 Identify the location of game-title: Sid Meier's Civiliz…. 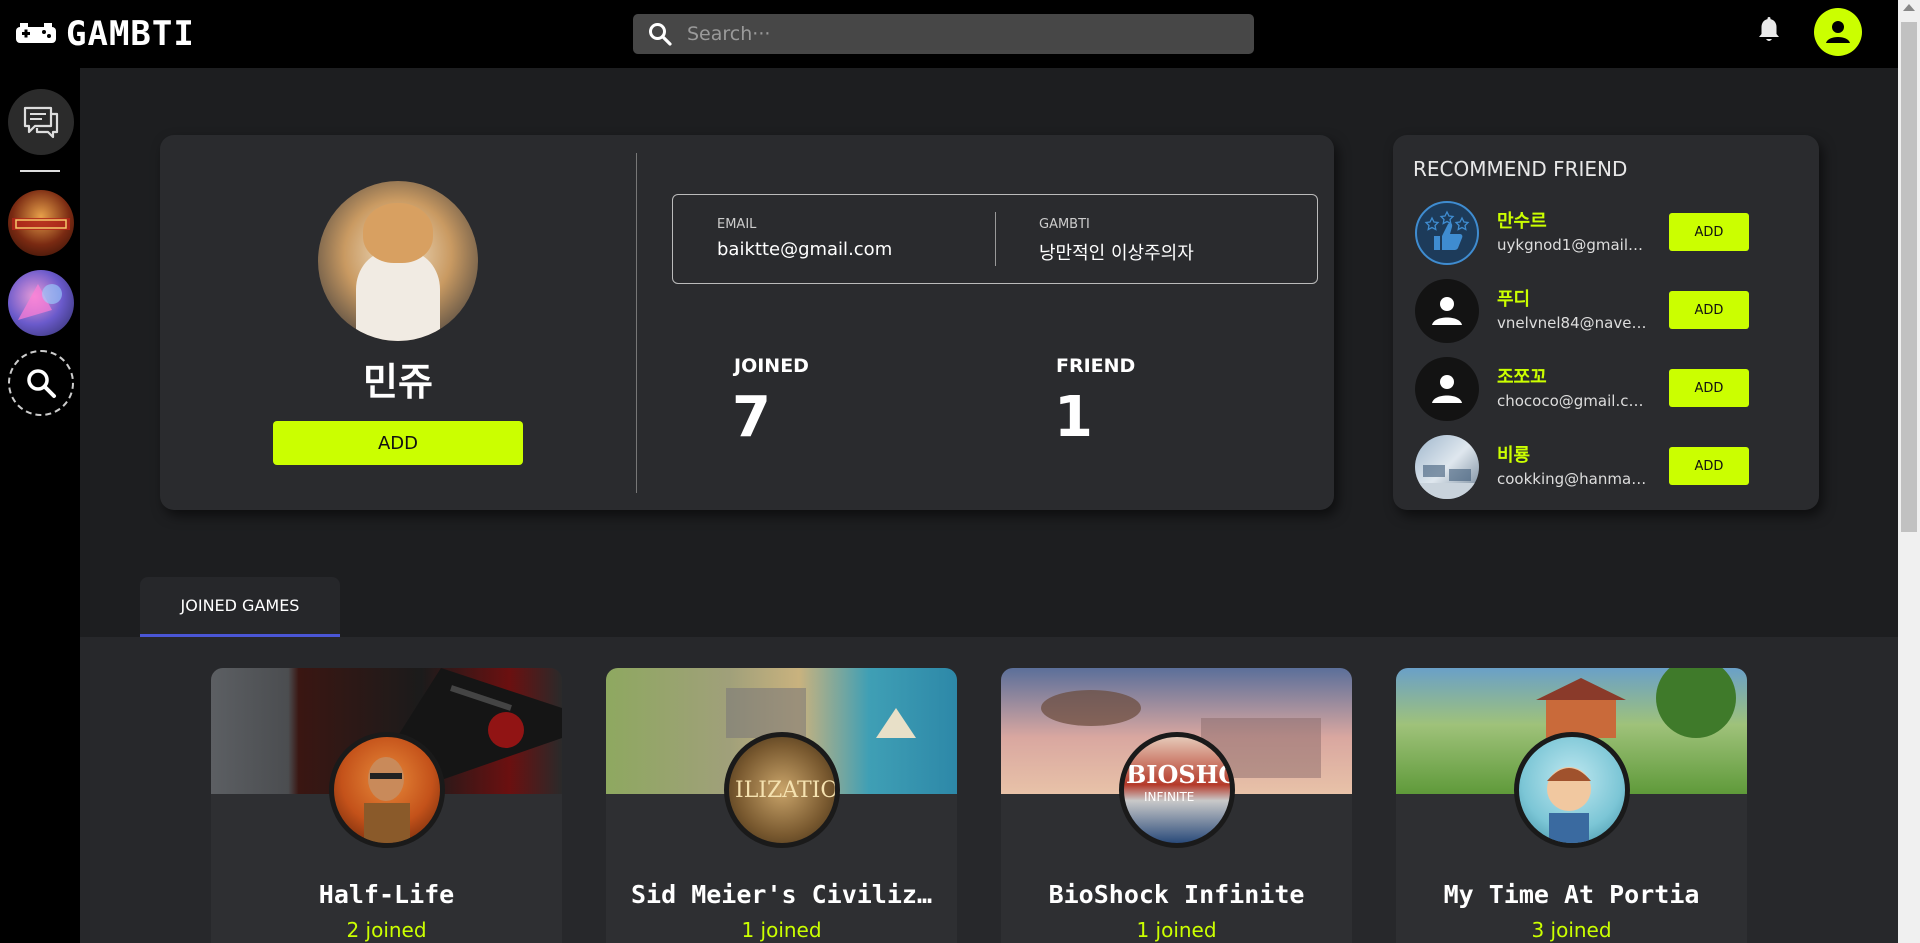
(781, 894).